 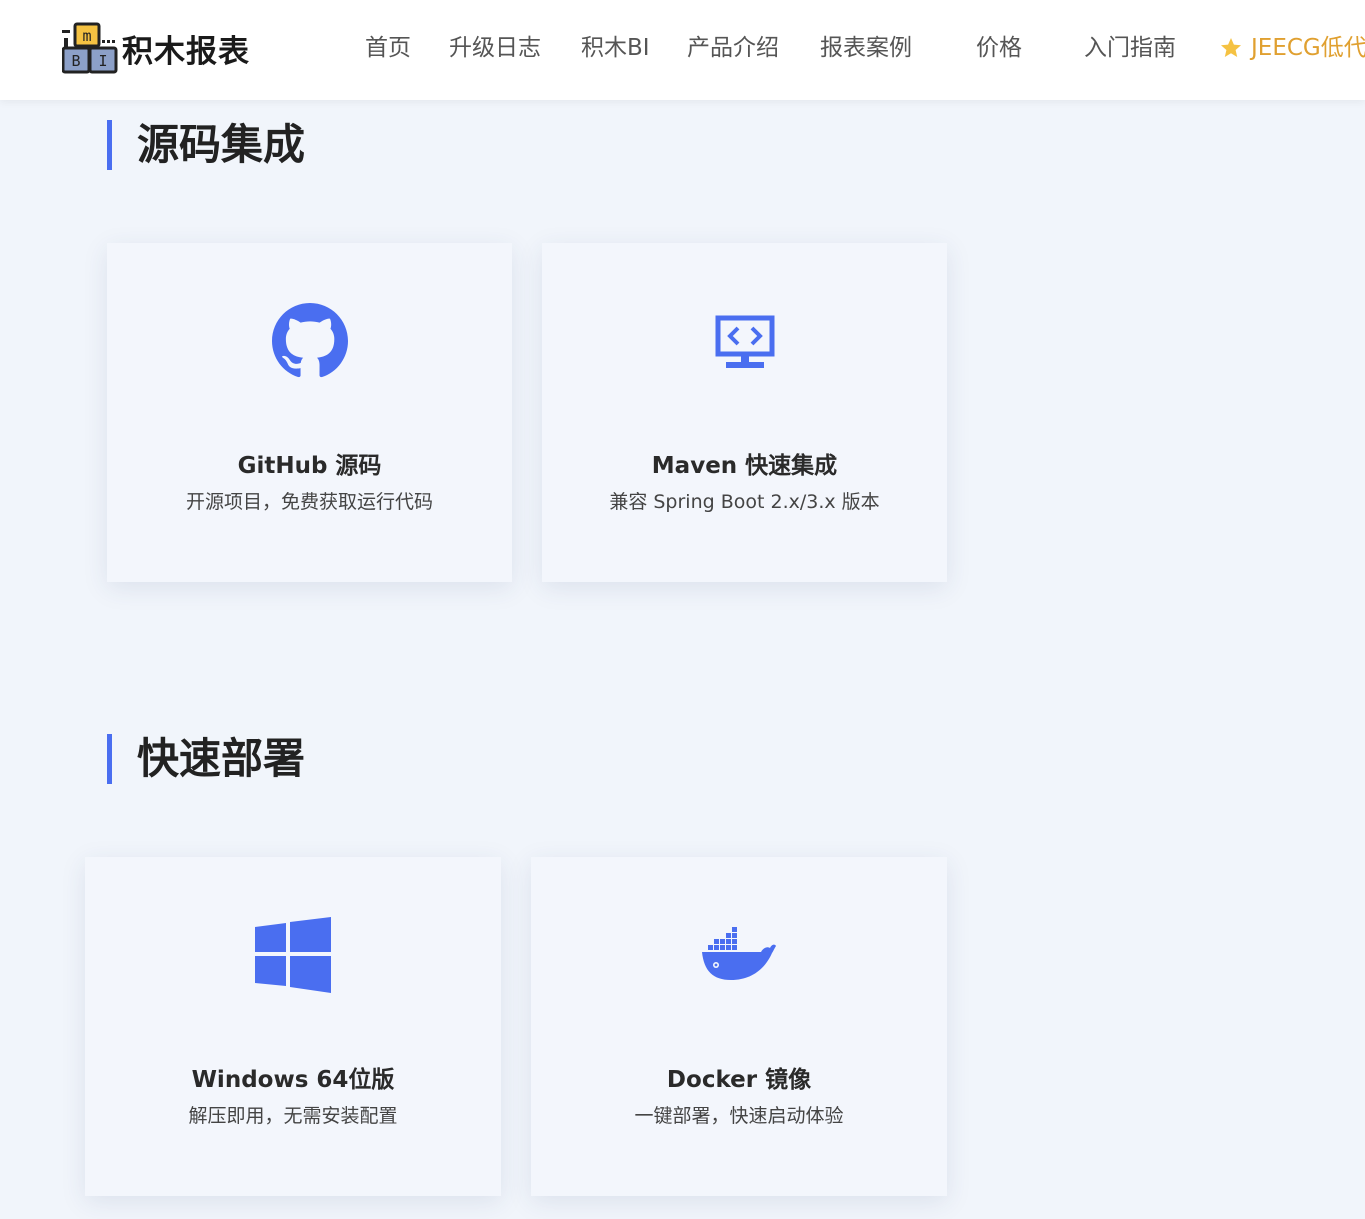 I want to click on card-title: Docker 镜像, so click(x=739, y=1080).